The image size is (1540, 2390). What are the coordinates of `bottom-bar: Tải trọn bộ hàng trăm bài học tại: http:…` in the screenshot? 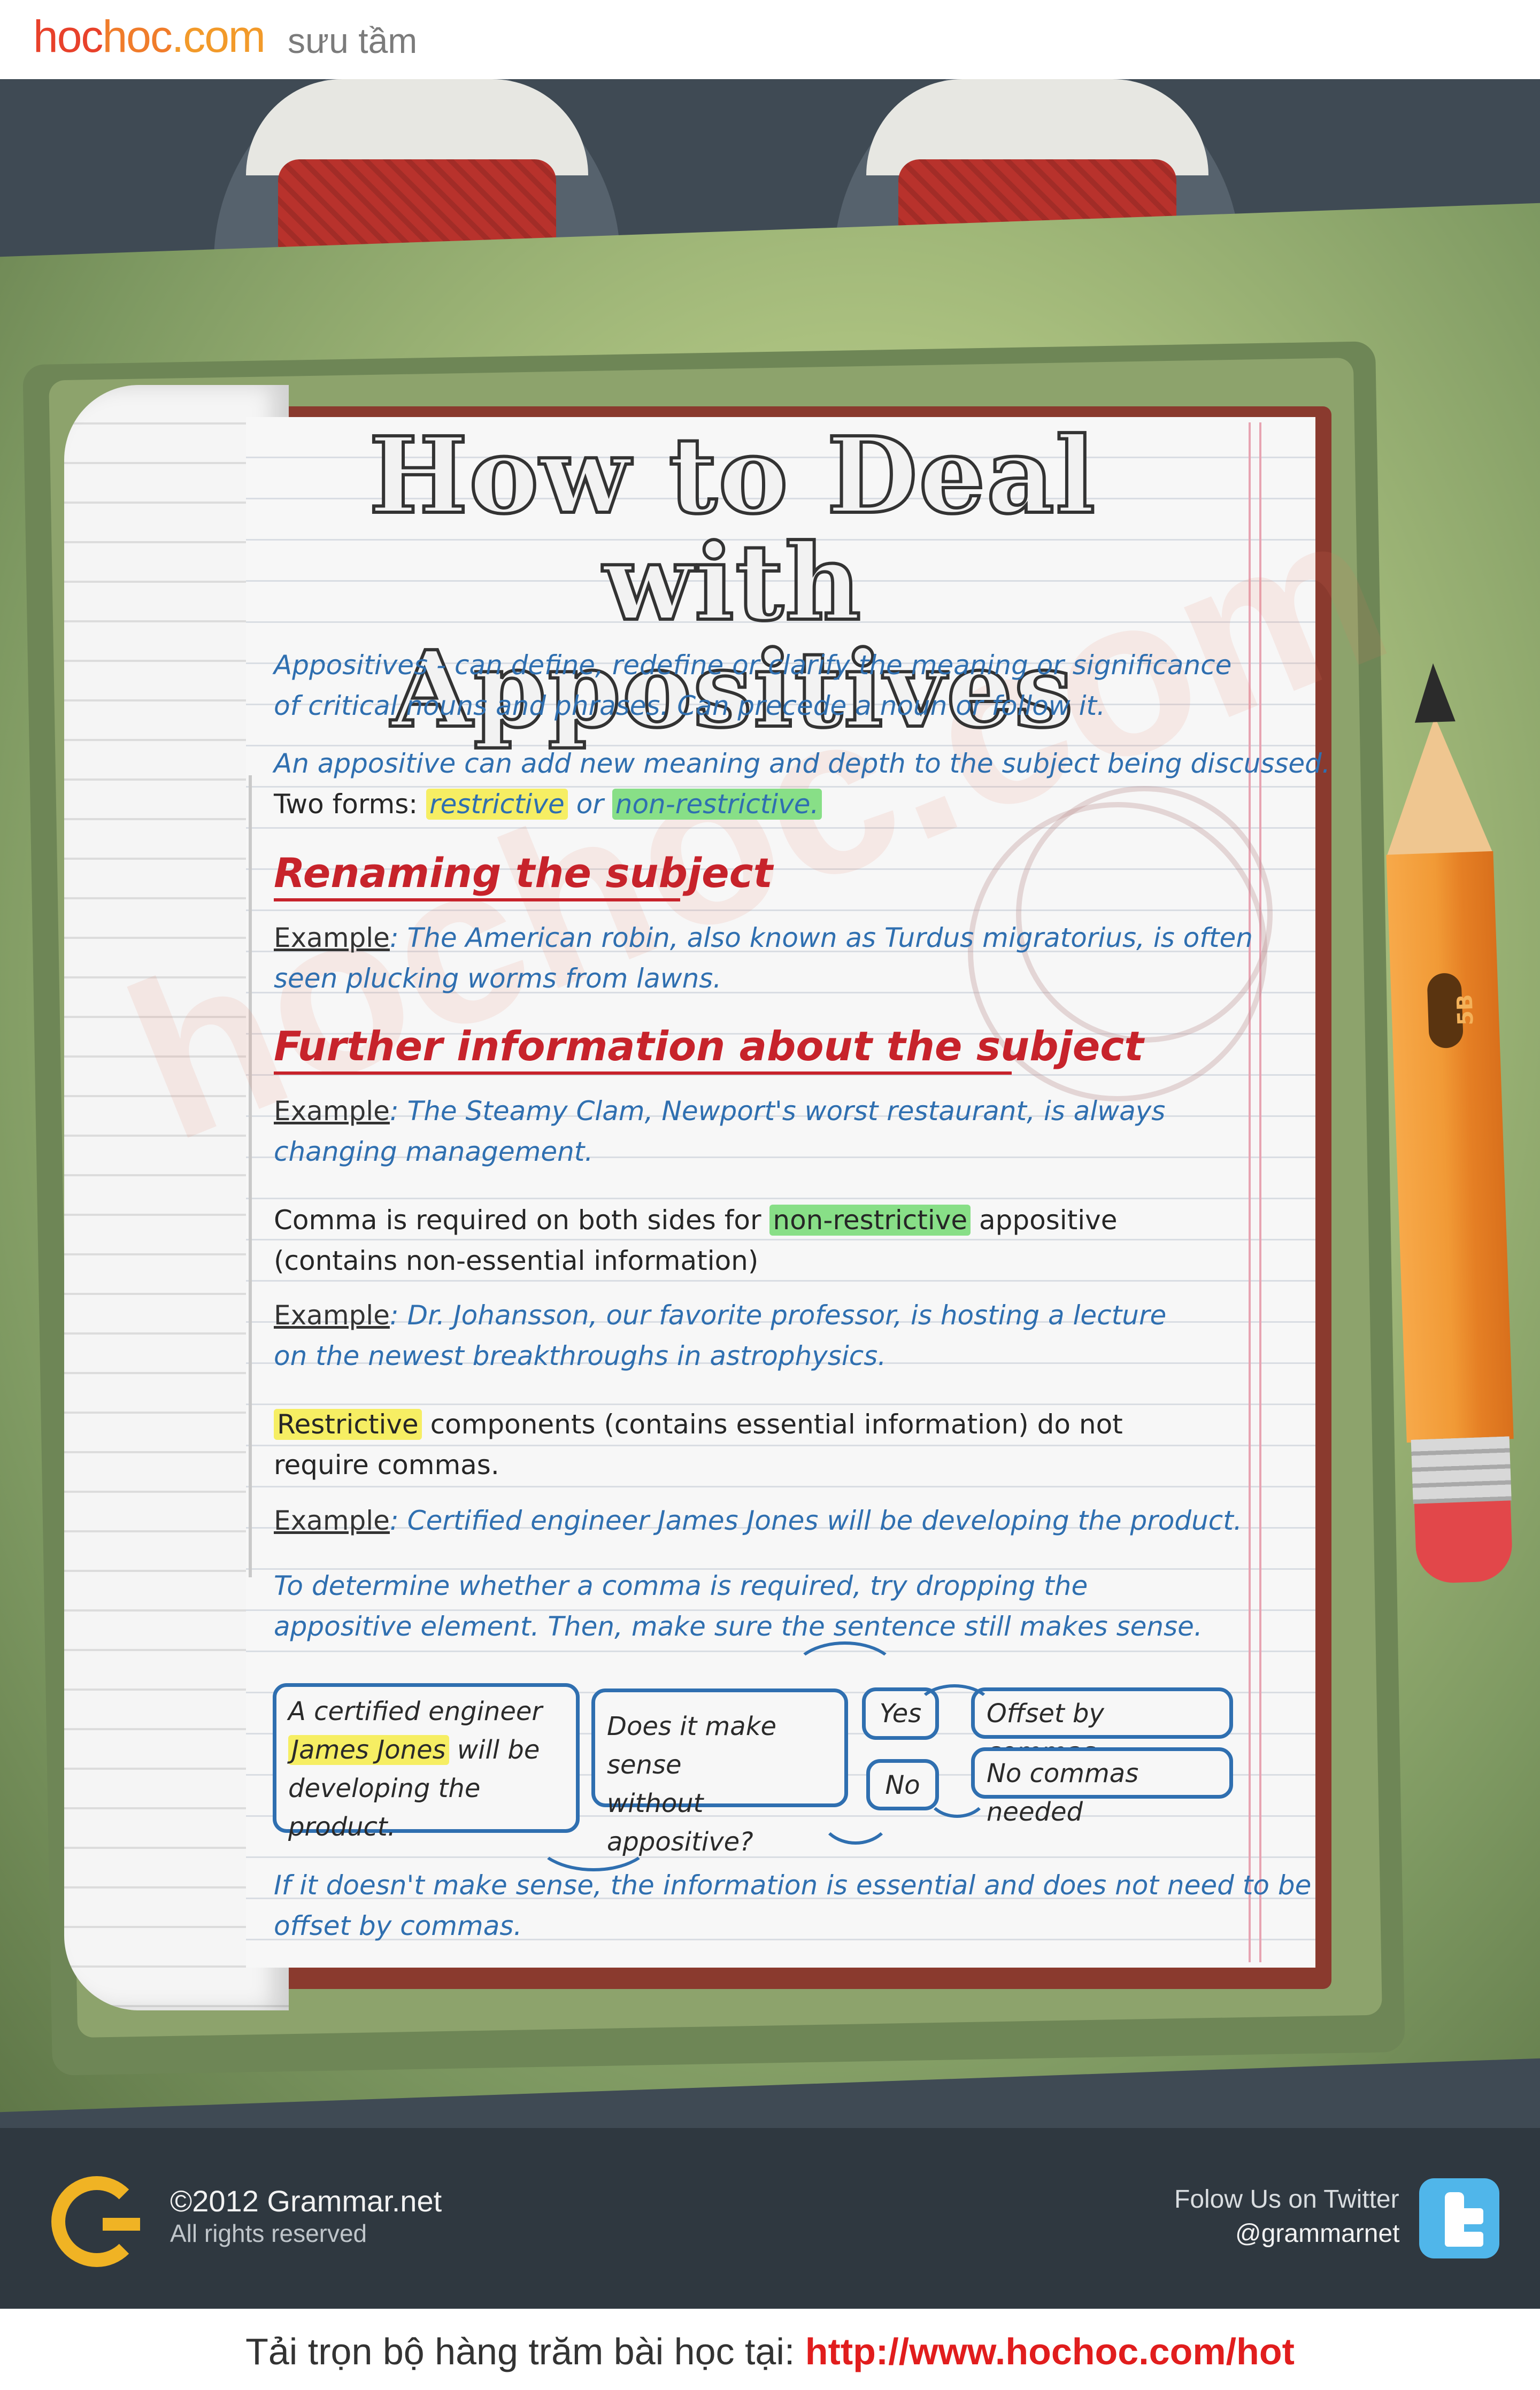 It's located at (770, 2349).